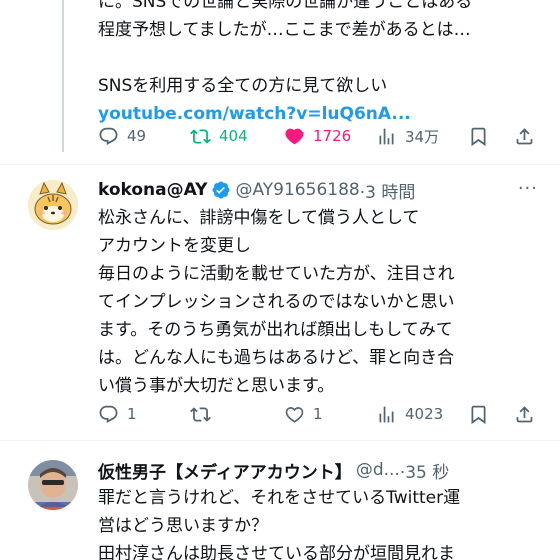 The width and height of the screenshot is (560, 560). I want to click on post-1-line, so click(285, 58).